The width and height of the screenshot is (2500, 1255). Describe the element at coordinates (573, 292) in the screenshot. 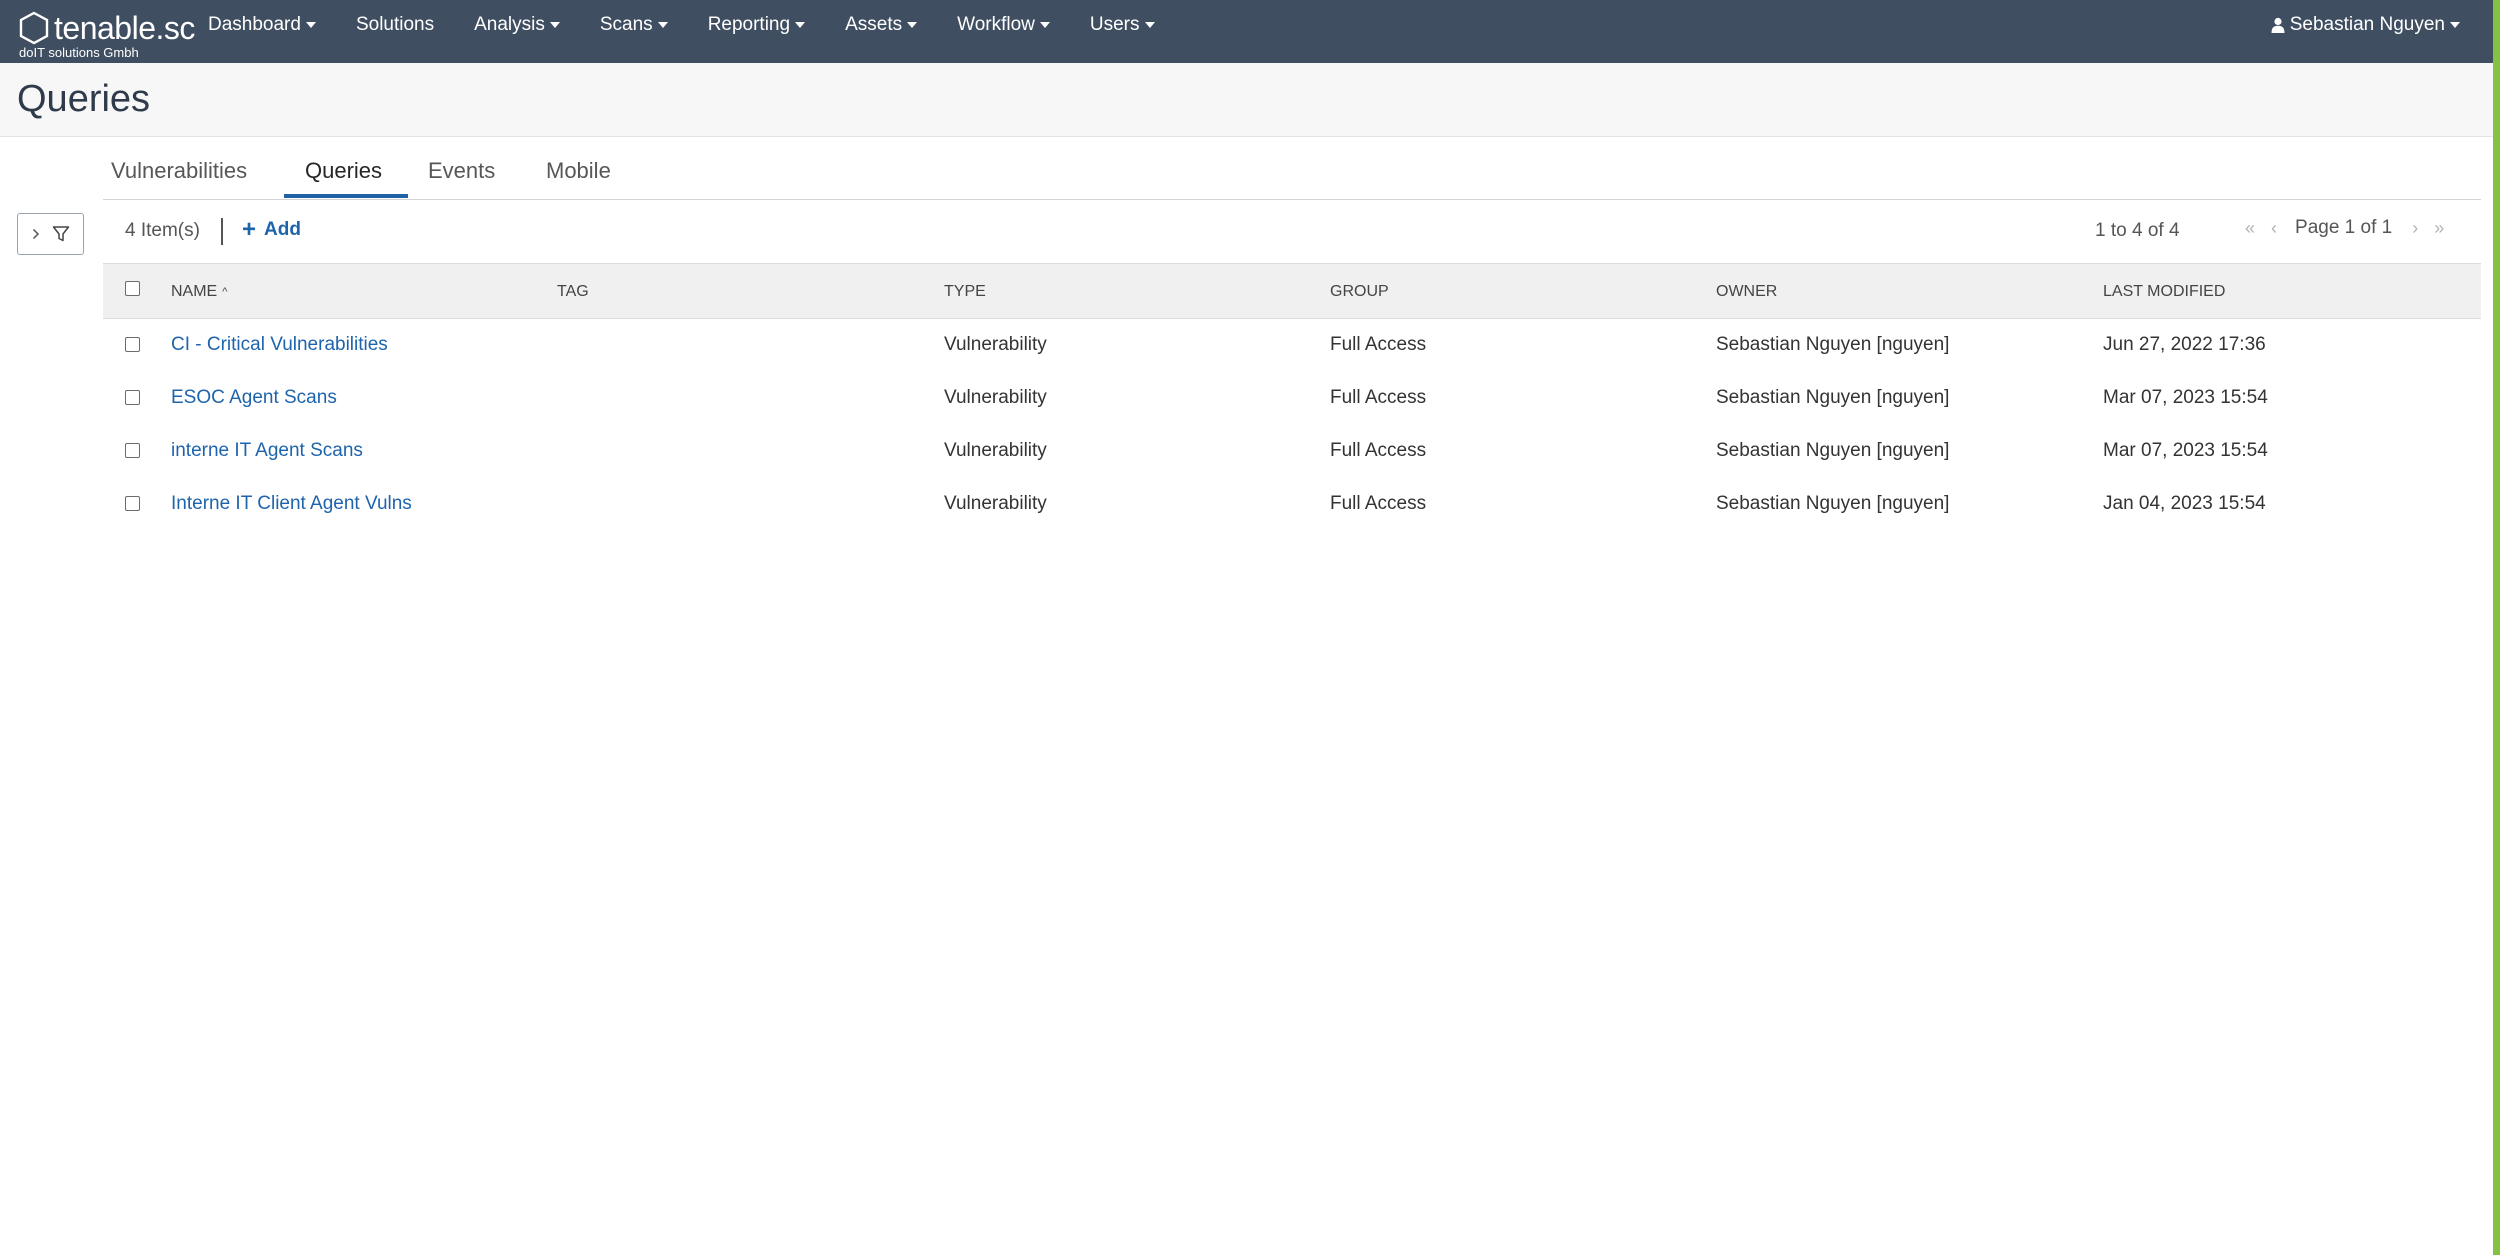

I see `column-header-tag: Tag` at that location.